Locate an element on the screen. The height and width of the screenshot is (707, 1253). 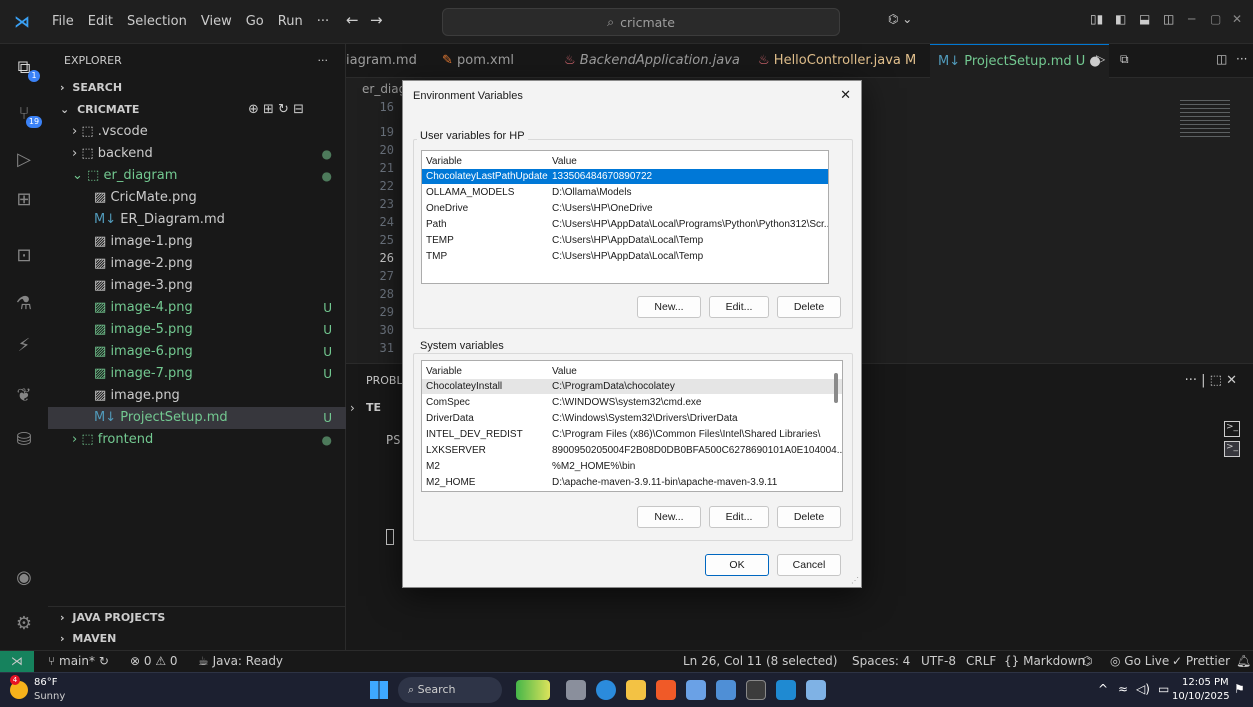
copilot-icon: ⌬ ⌄ is located at coordinates (900, 19).